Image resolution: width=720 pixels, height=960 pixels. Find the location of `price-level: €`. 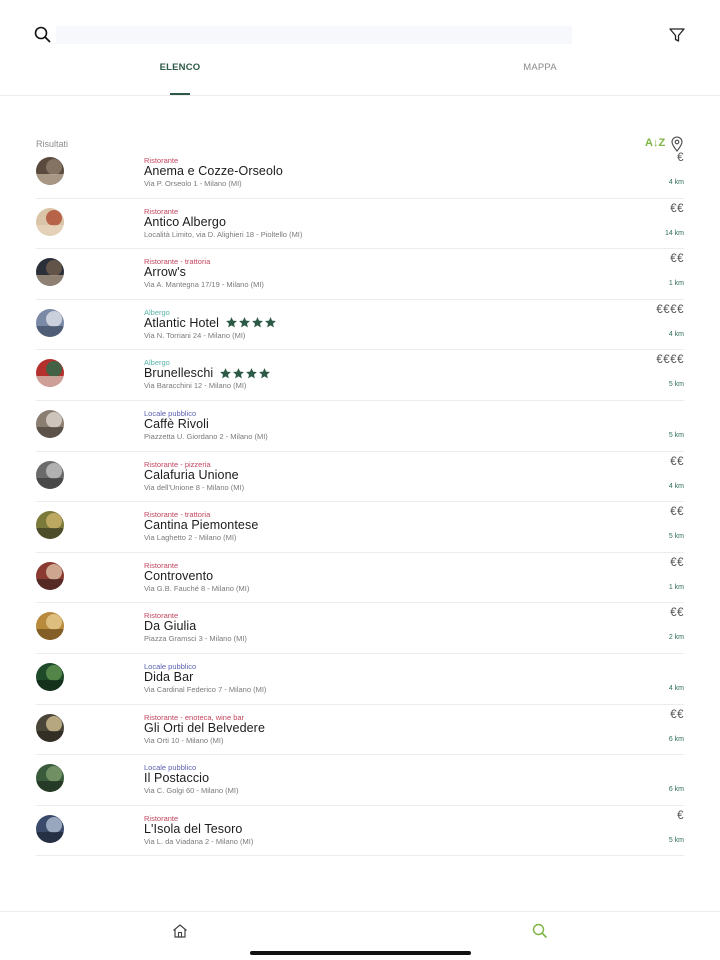

price-level: € is located at coordinates (680, 158).